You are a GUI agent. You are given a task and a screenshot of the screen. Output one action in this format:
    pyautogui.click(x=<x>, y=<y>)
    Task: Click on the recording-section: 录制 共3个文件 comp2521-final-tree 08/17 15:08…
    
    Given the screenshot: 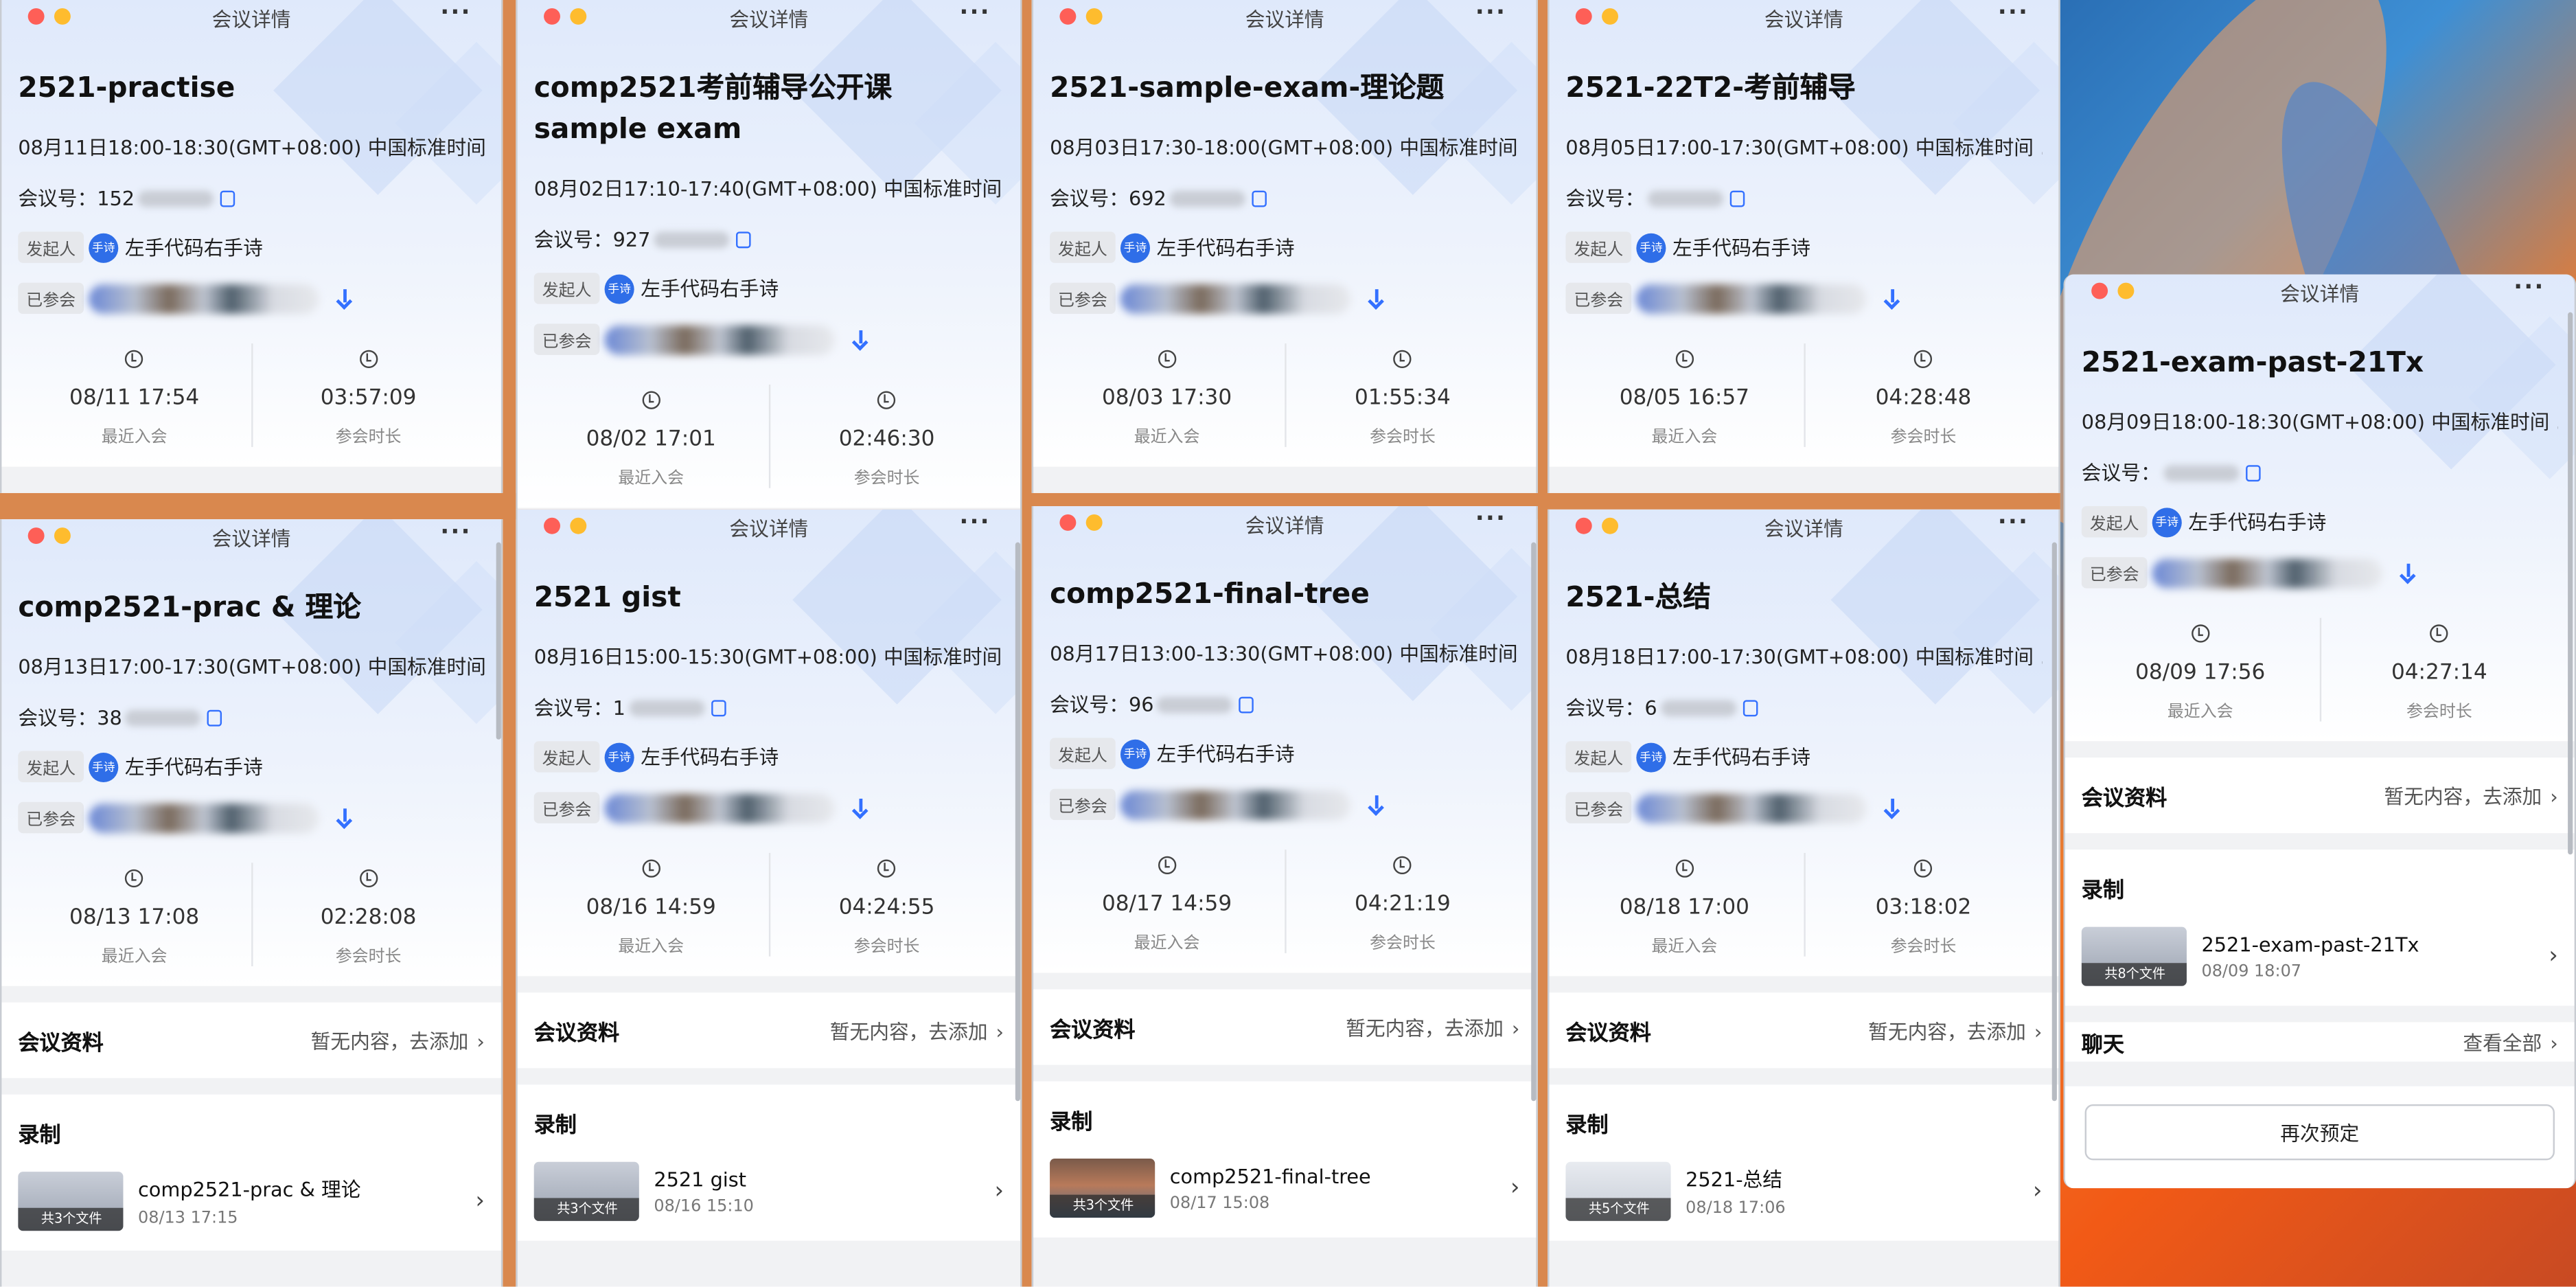 What is the action you would take?
    pyautogui.click(x=1285, y=1159)
    